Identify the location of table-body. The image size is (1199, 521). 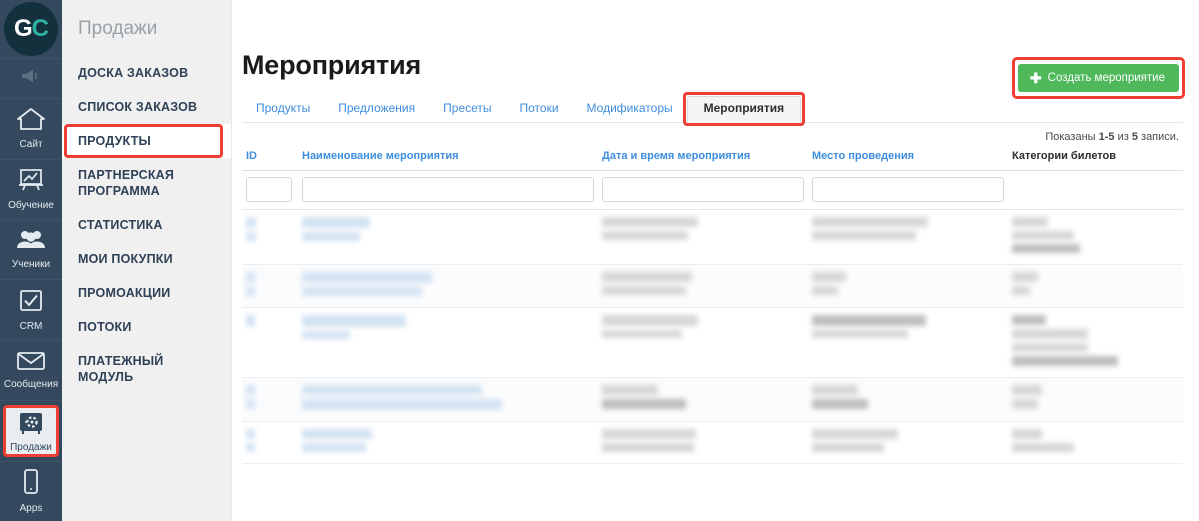
(712, 190).